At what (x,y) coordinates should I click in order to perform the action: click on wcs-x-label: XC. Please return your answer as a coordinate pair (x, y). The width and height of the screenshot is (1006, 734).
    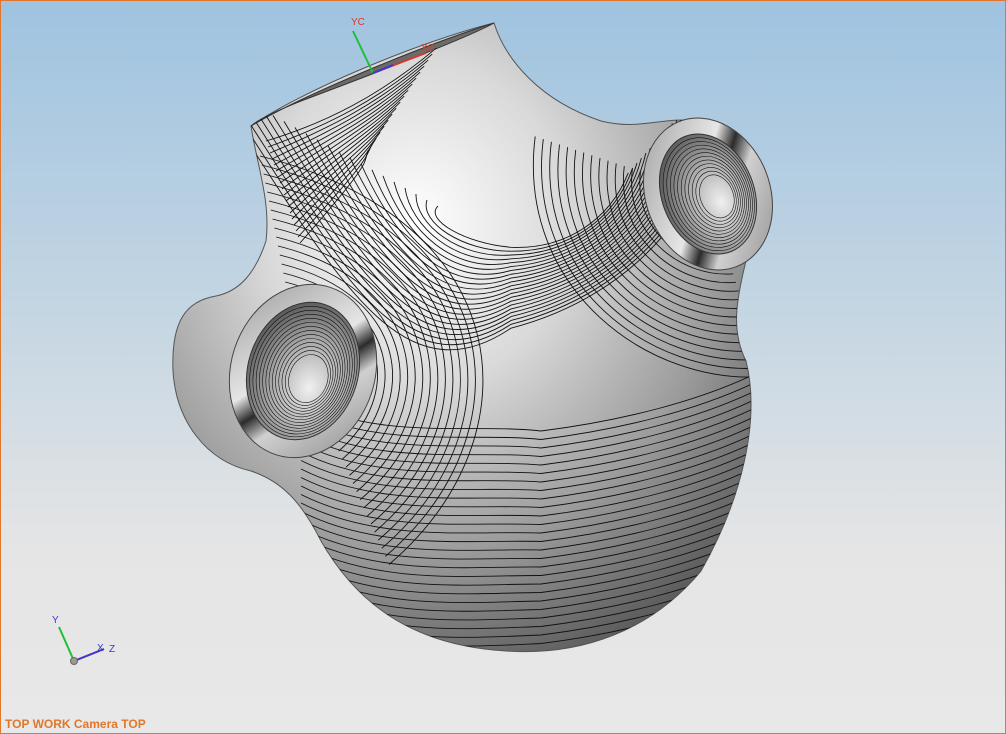
    Looking at the image, I should click on (428, 48).